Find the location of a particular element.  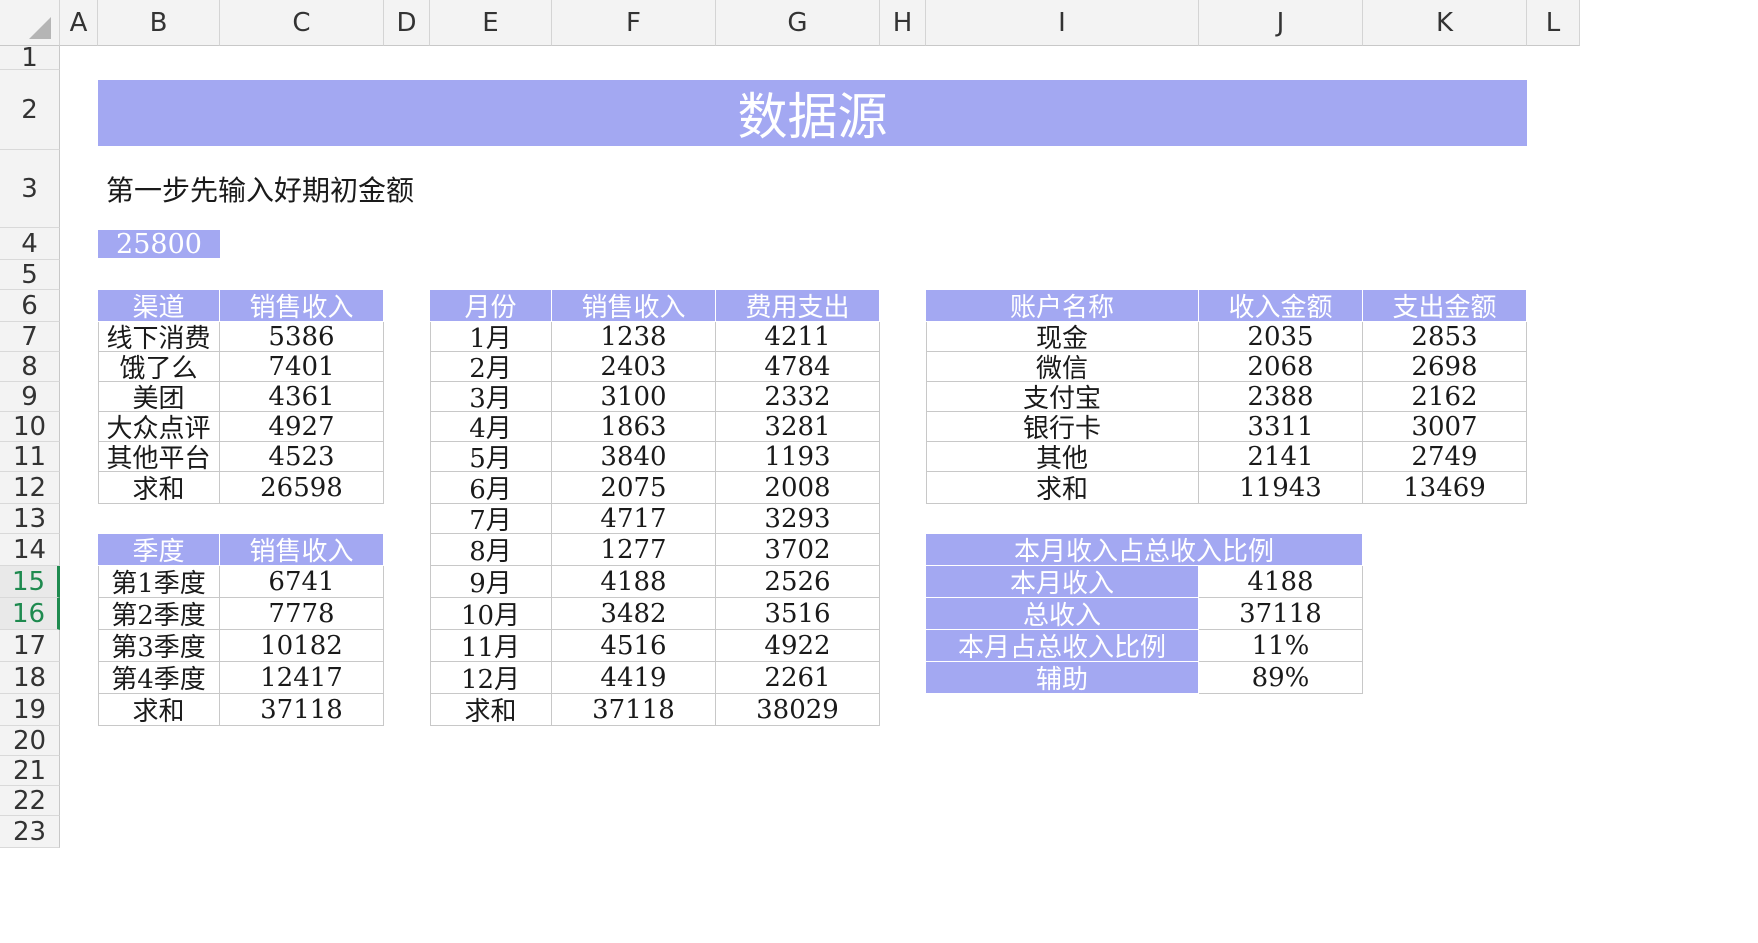

ratio-label-cell: 本月收入 is located at coordinates (1062, 582).